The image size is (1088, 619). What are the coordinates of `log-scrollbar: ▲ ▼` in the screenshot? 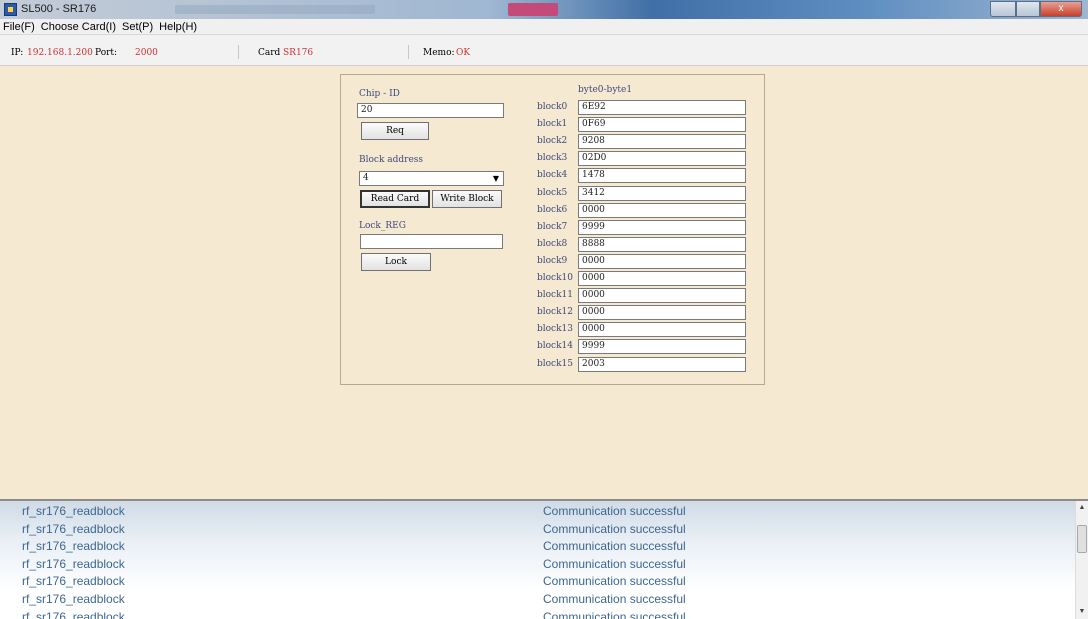 It's located at (1081, 560).